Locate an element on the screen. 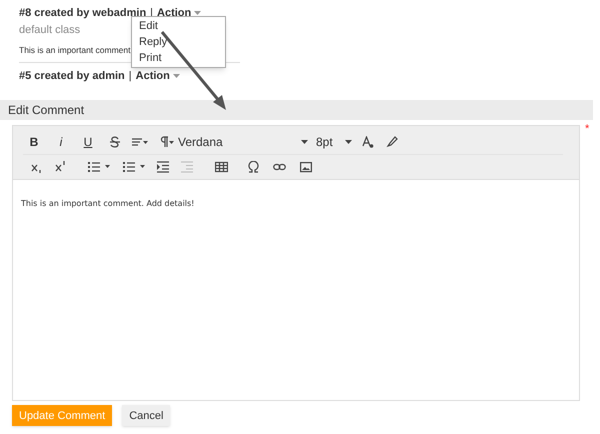  menu-item: Print is located at coordinates (178, 58).